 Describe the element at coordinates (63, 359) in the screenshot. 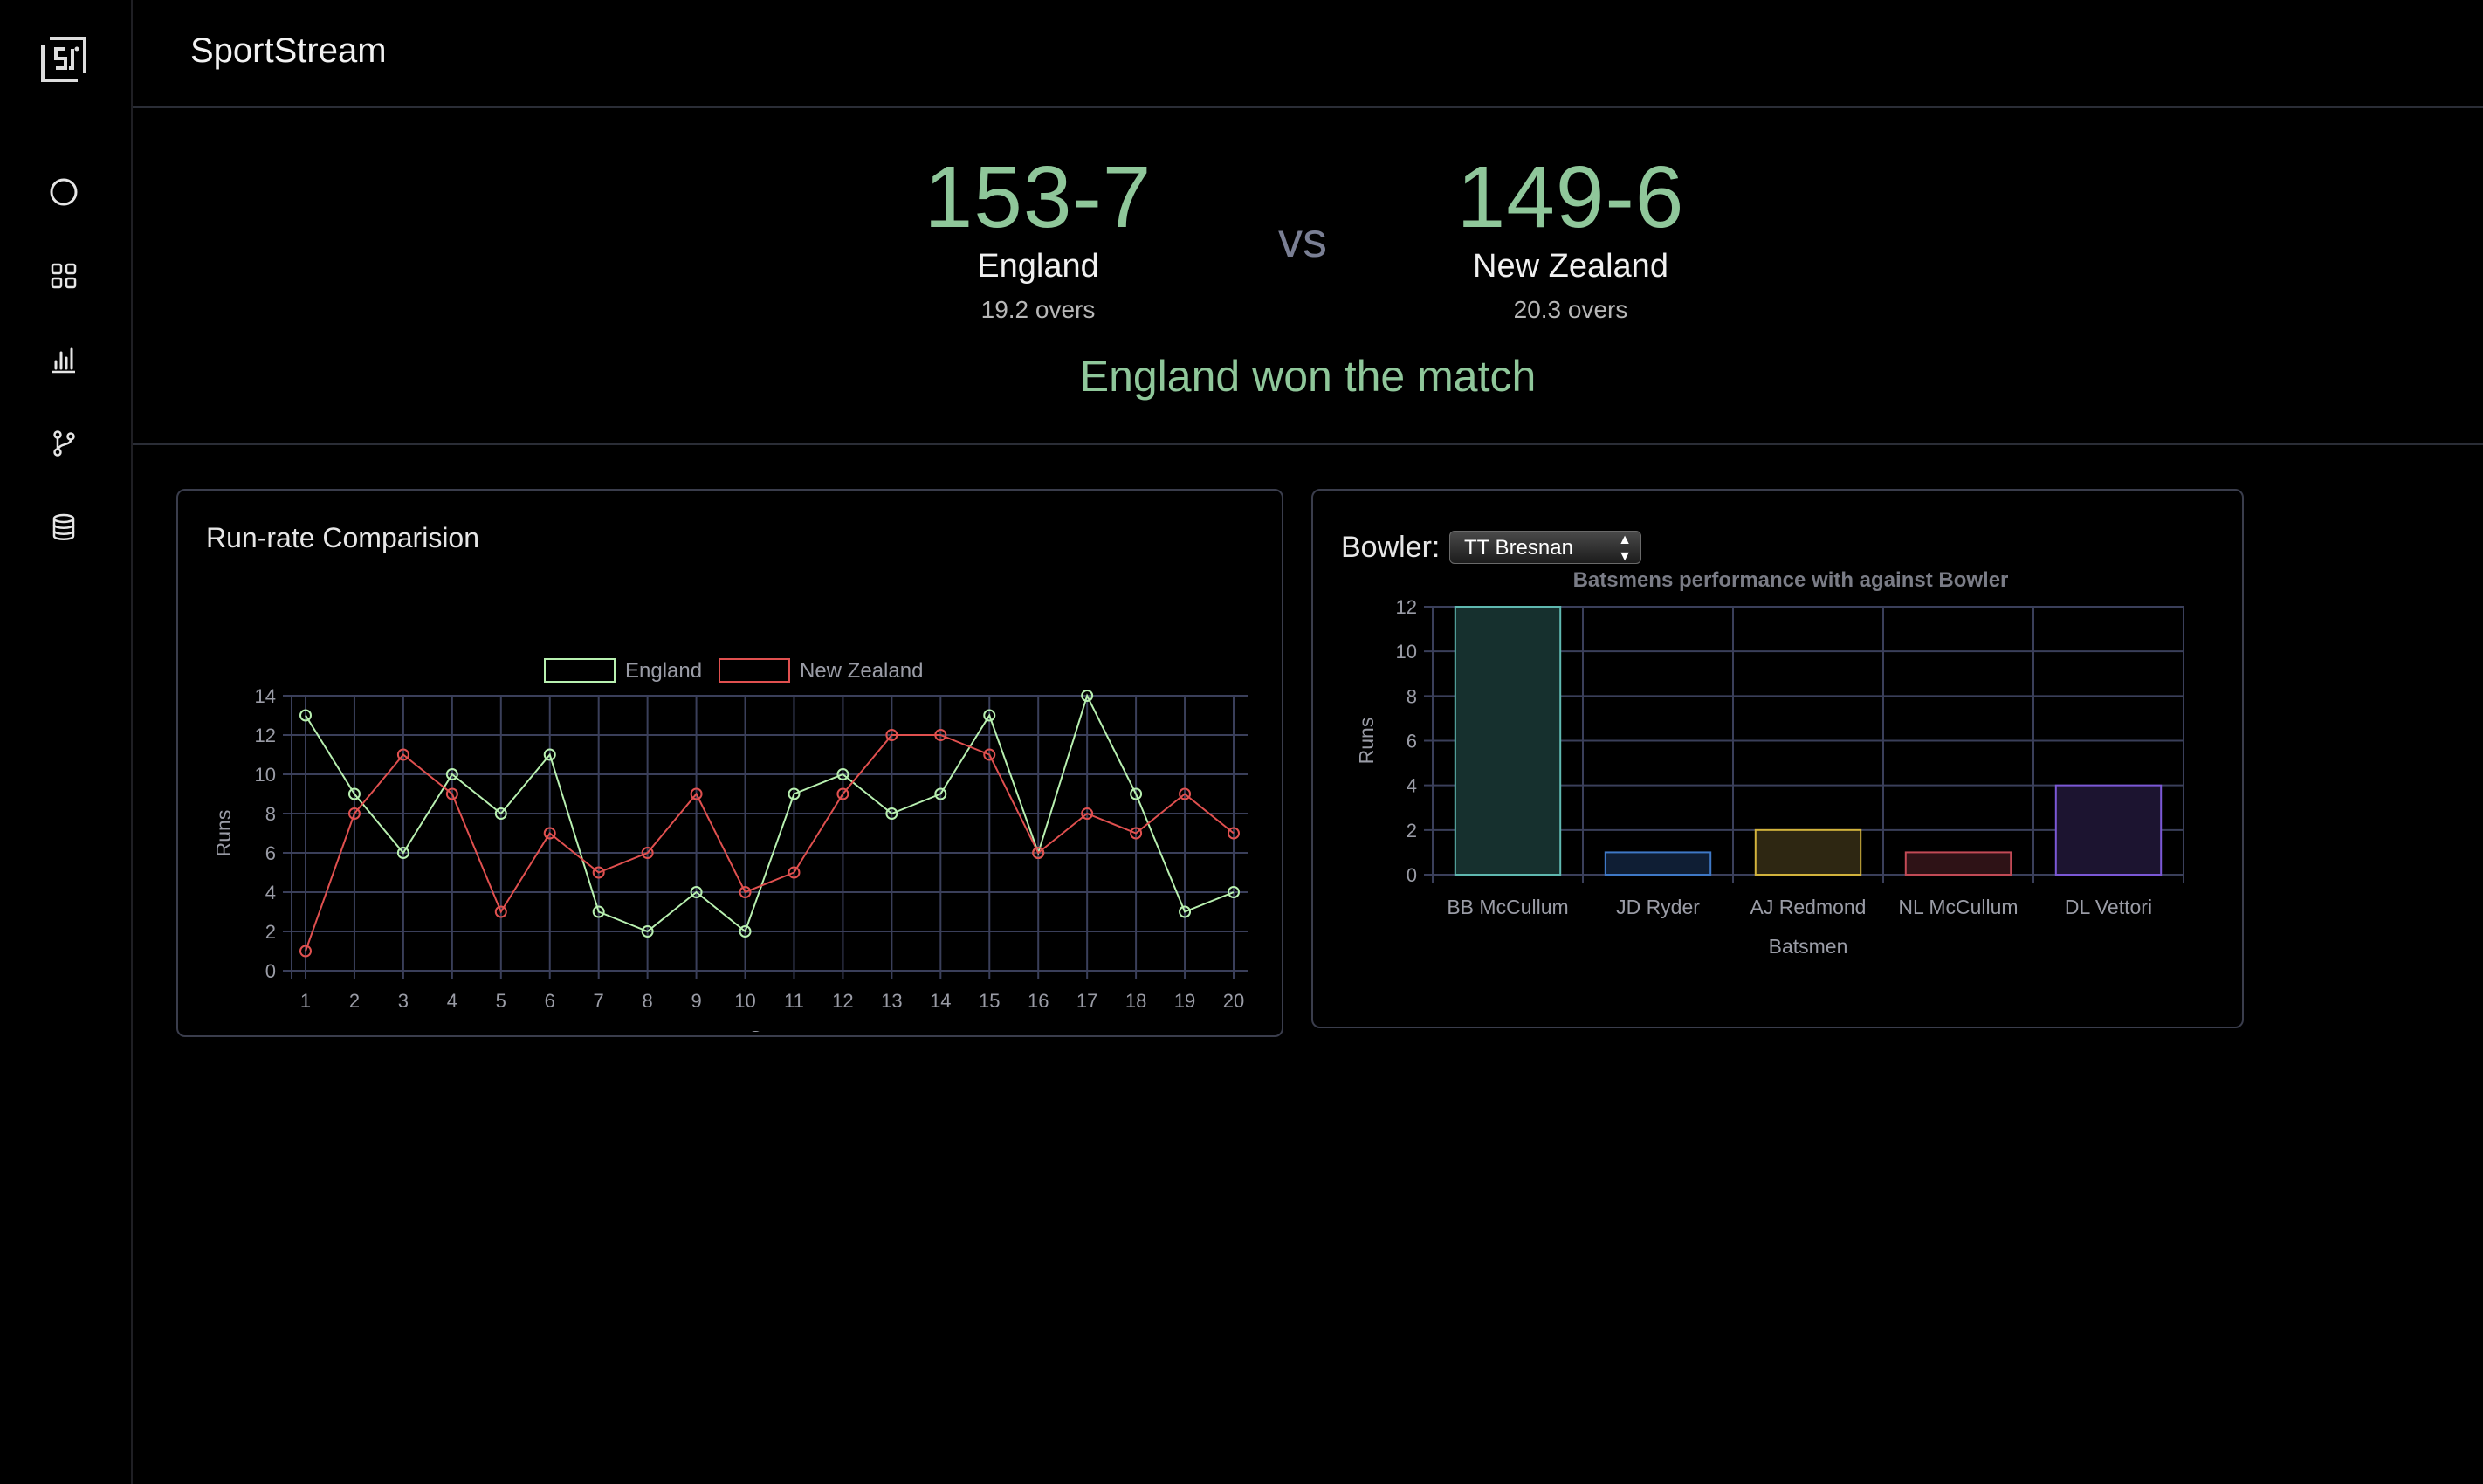

I see `bar-chart-icon` at that location.